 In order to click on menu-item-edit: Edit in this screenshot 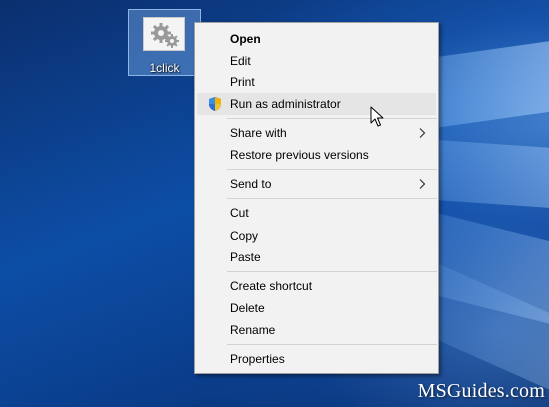, I will do `click(316, 61)`.